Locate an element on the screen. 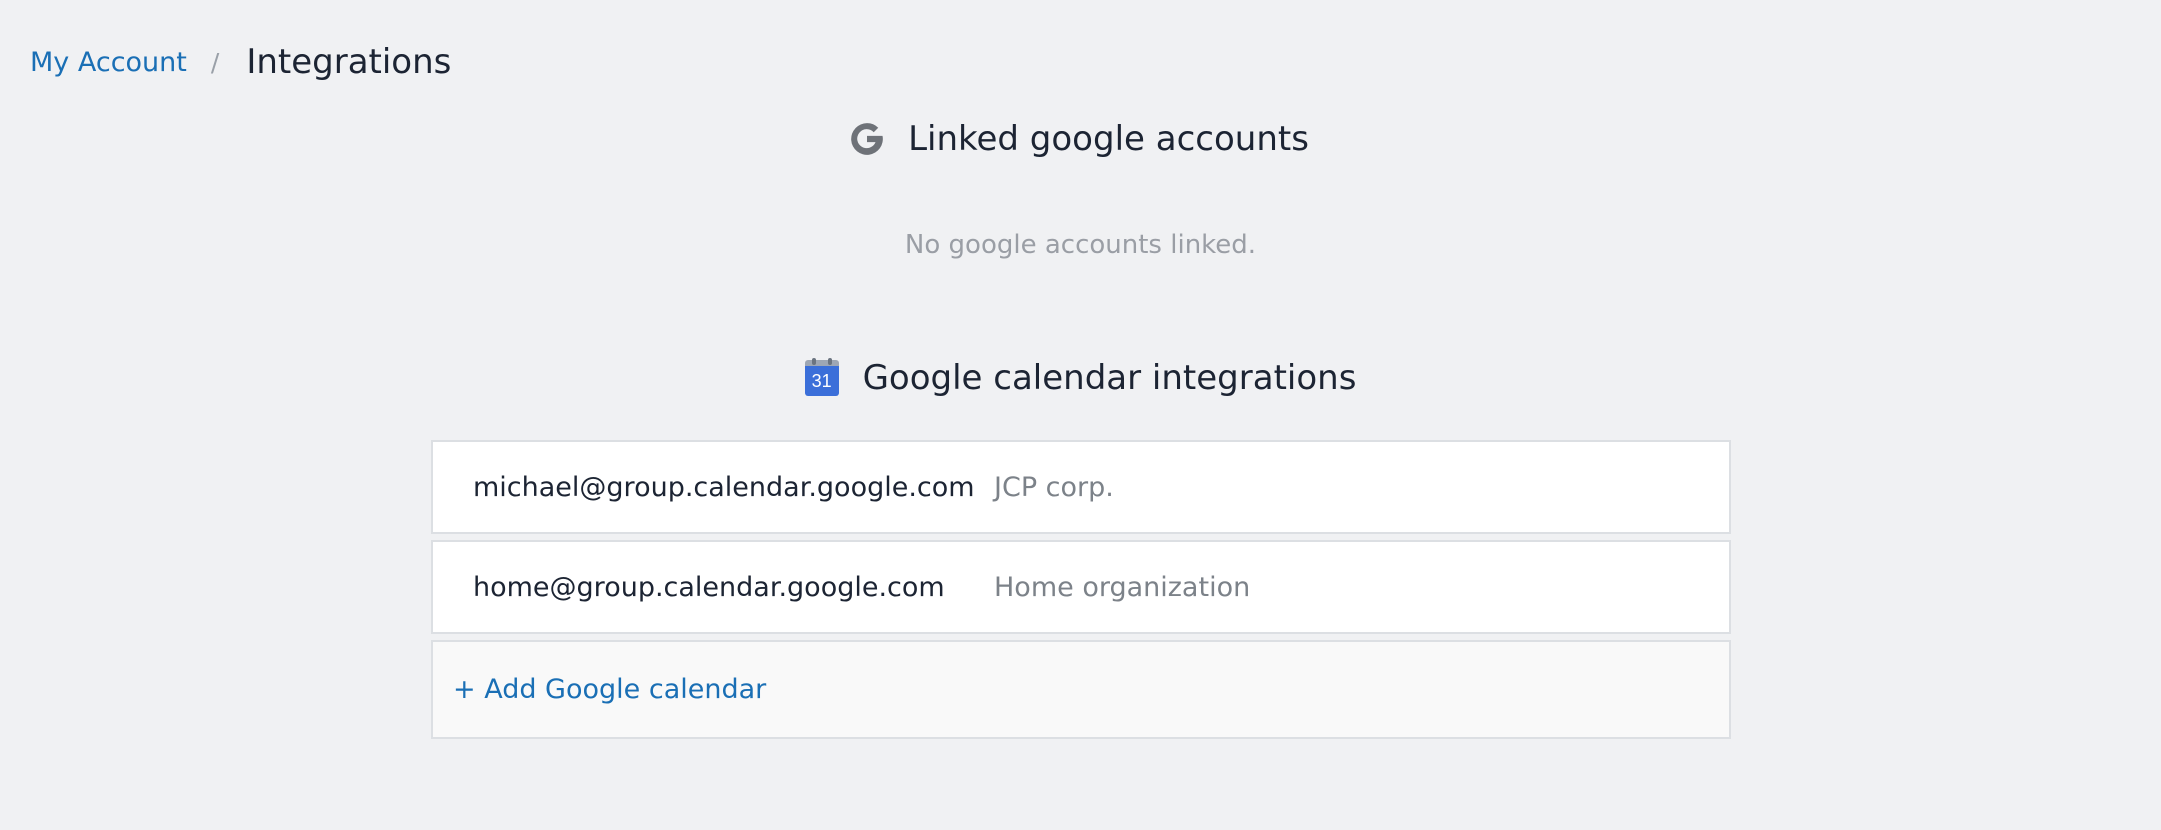 The image size is (2161, 830). google-calendar-integrations-header: 31 Google calendar integrations is located at coordinates (1080, 378).